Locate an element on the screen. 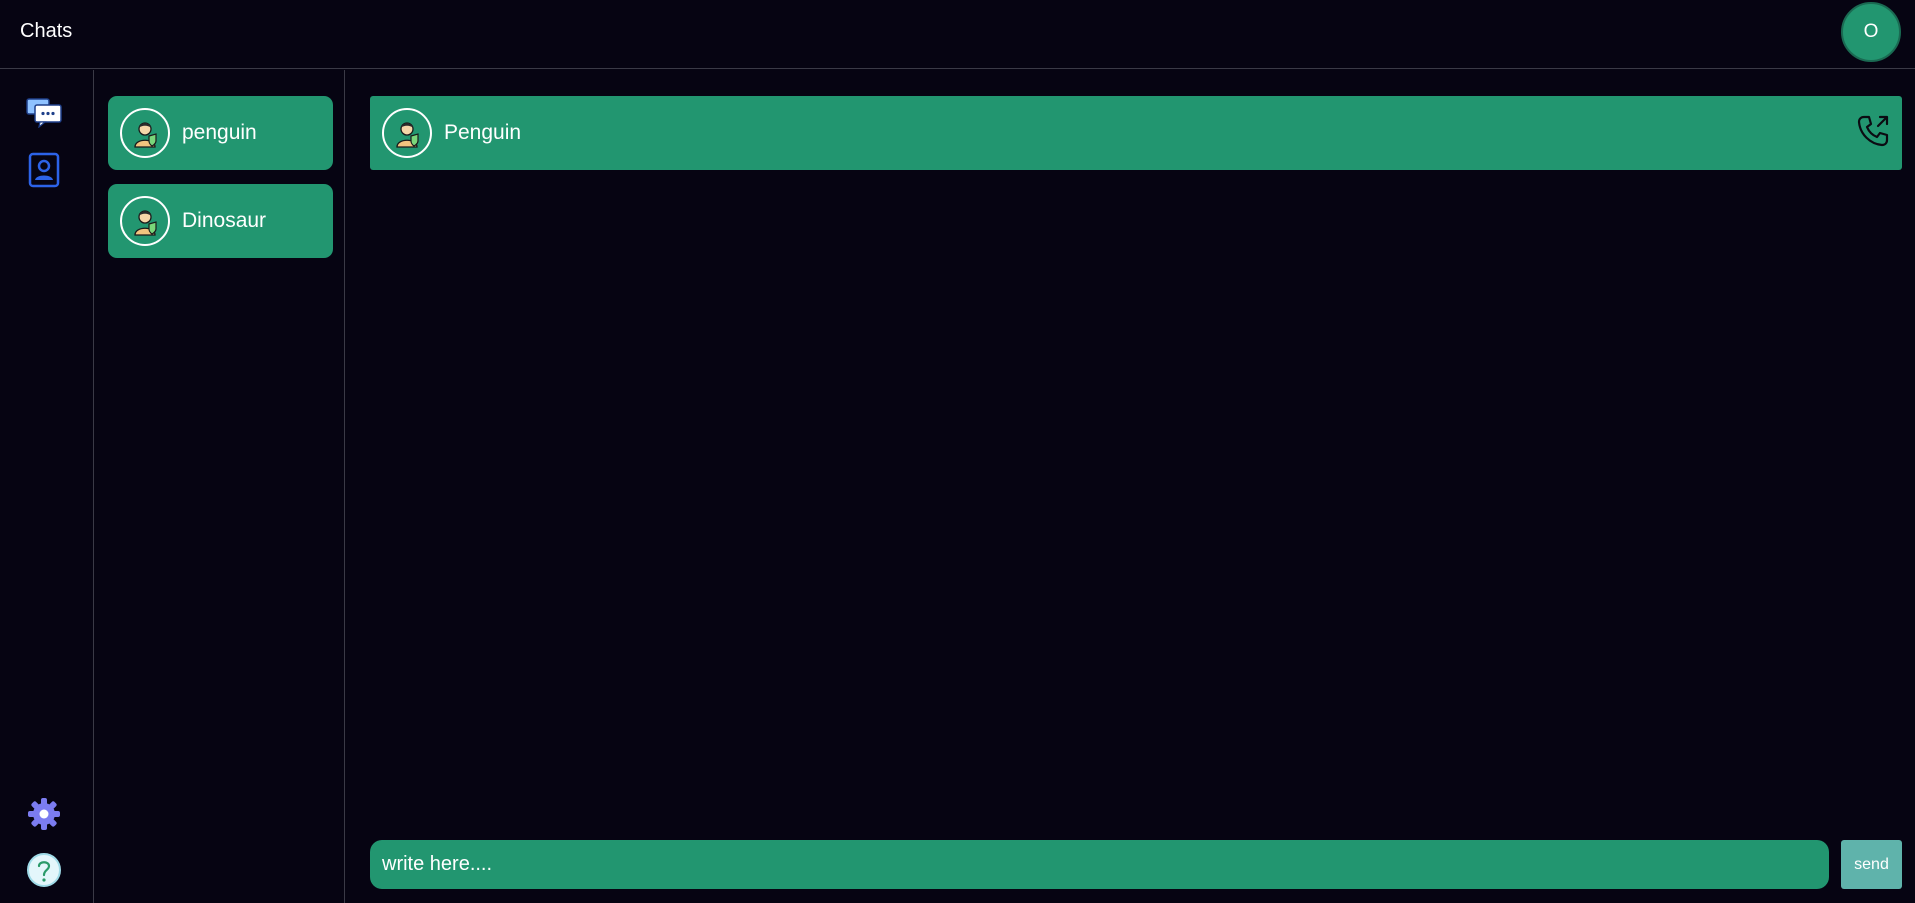  contact-item-dinosaur: Dinosaur is located at coordinates (220, 221).